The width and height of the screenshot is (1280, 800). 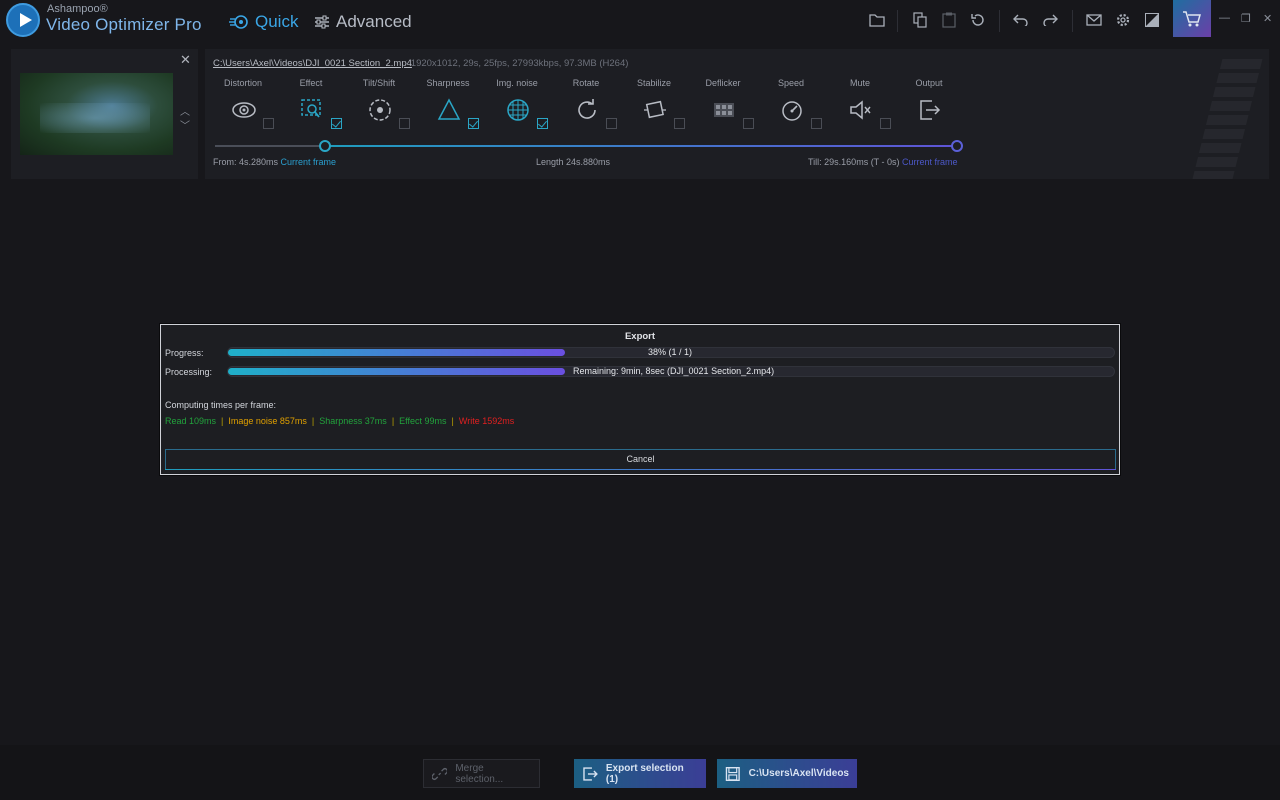 I want to click on cart-icon, so click(x=1192, y=18).